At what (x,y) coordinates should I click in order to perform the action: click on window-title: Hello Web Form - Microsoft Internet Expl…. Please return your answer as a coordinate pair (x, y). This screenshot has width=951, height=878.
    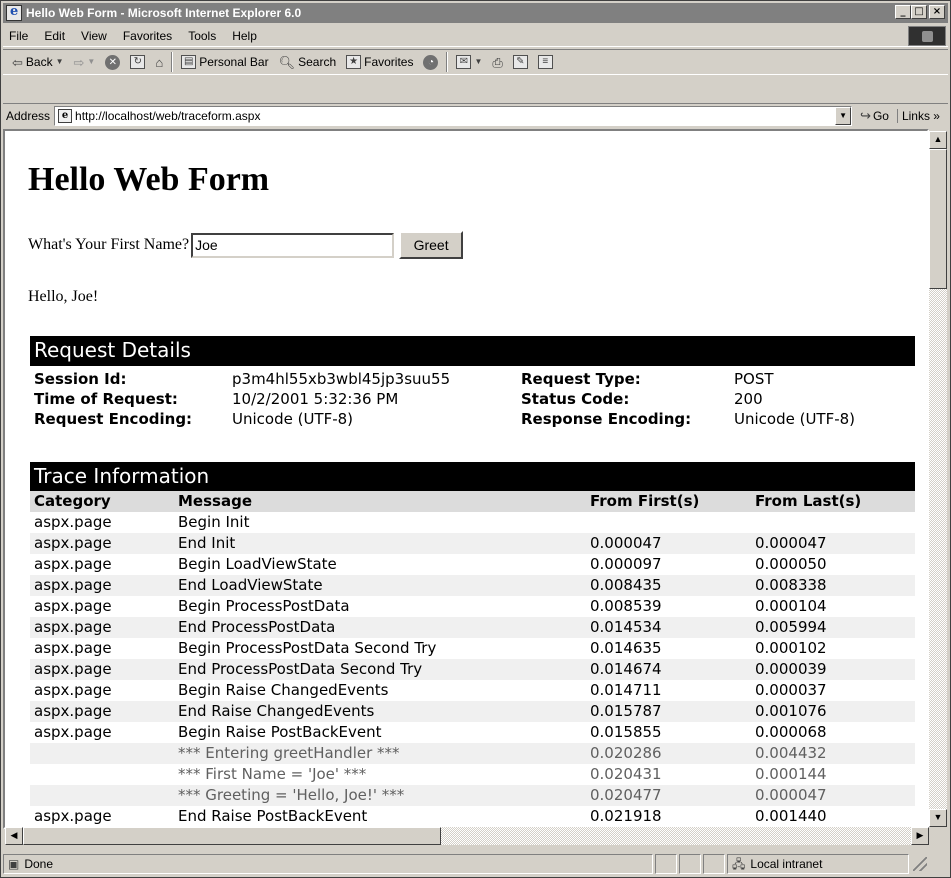
    Looking at the image, I should click on (164, 13).